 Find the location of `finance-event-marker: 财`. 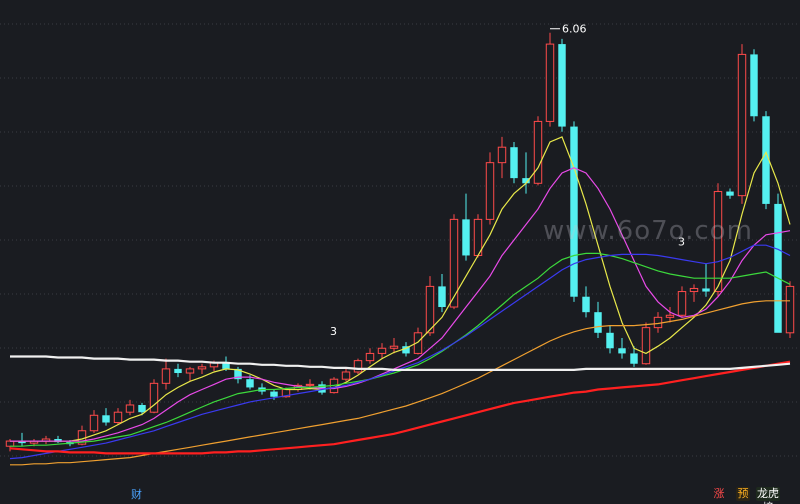

finance-event-marker: 财 is located at coordinates (136, 494).